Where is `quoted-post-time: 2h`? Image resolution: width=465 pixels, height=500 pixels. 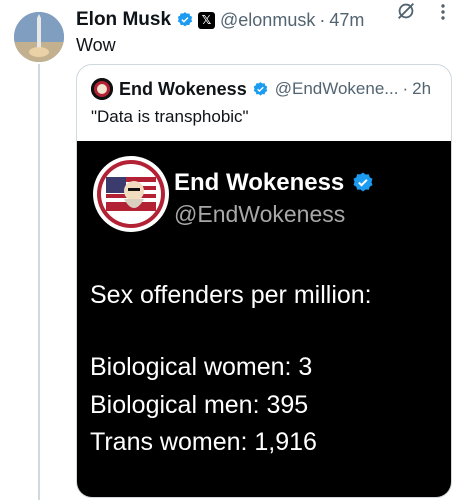 quoted-post-time: 2h is located at coordinates (421, 89).